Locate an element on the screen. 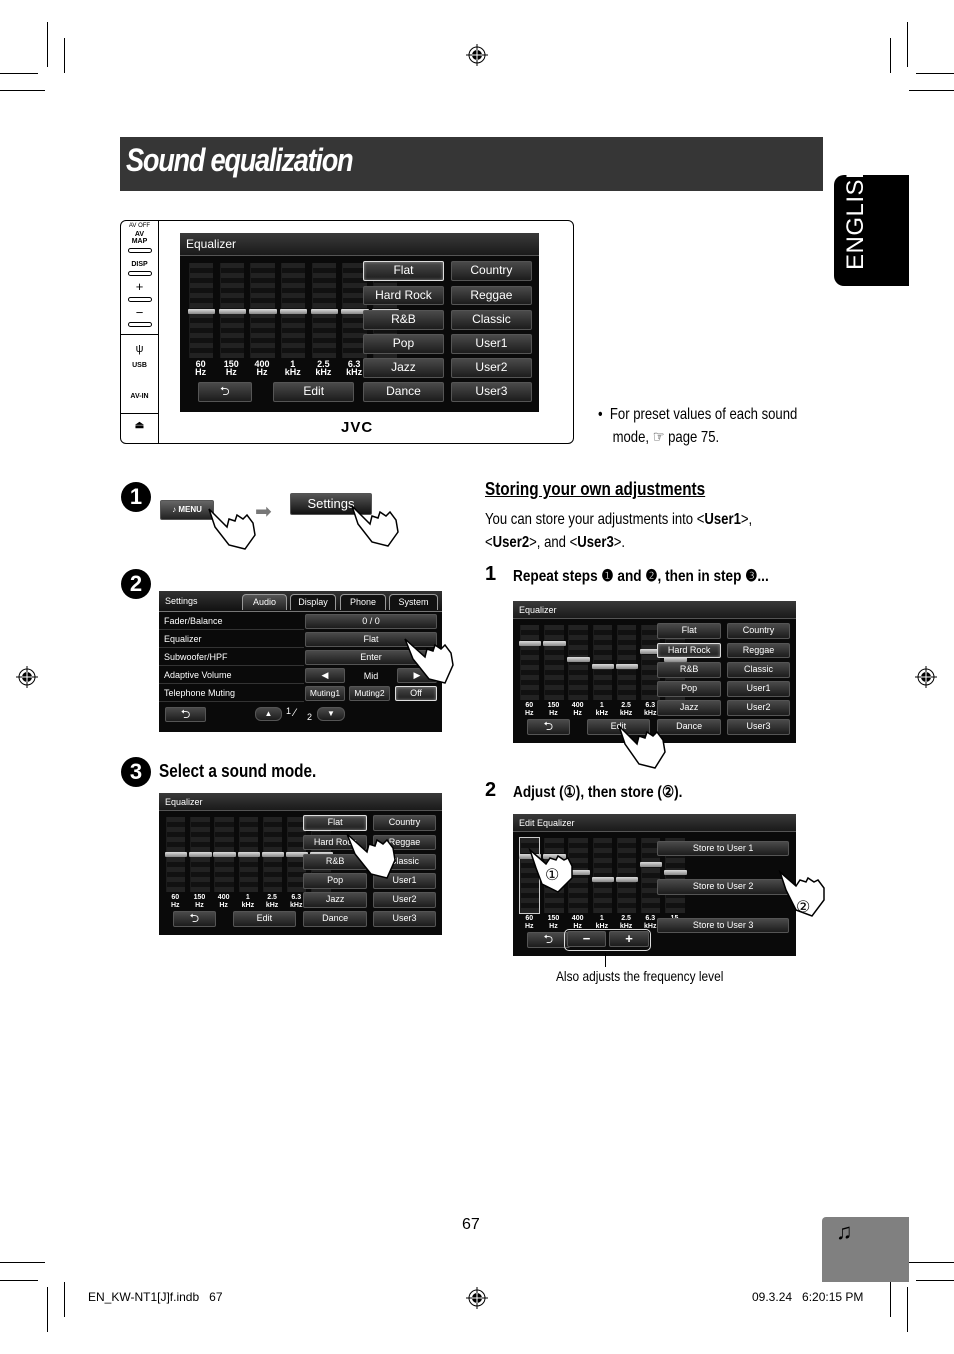 This screenshot has width=954, height=1354. eject-icon: ⏏ is located at coordinates (139, 425).